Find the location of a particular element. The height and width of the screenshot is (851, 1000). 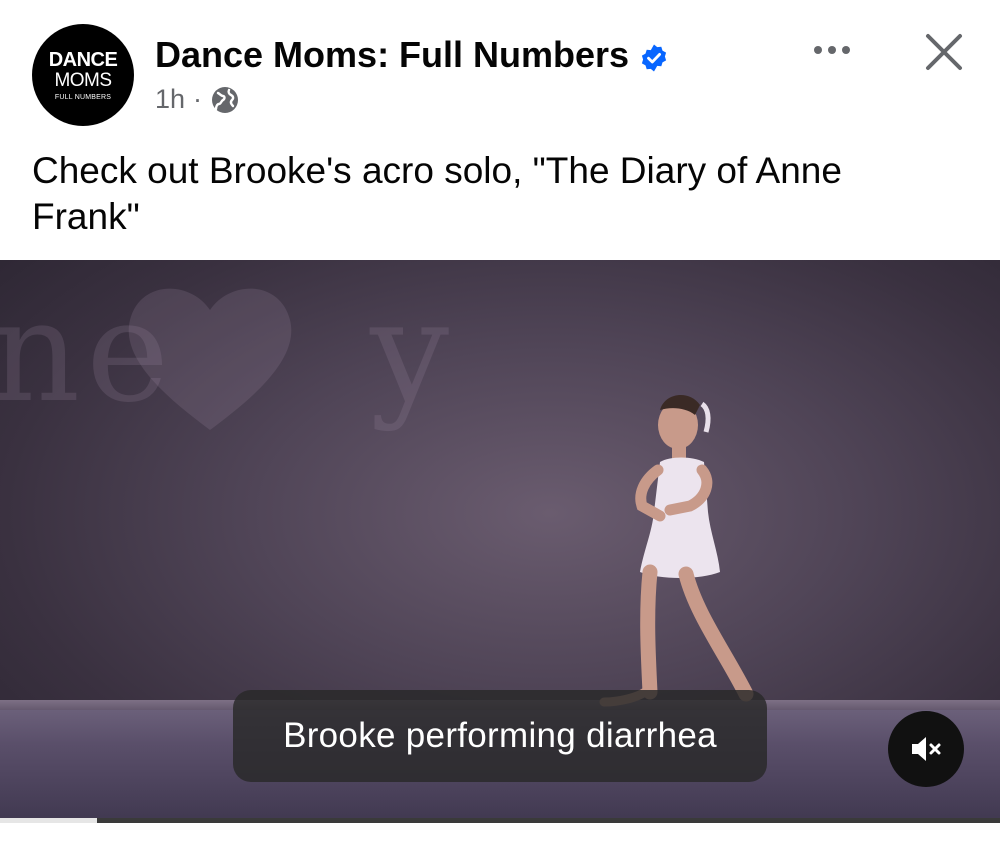

close-button is located at coordinates (944, 52).